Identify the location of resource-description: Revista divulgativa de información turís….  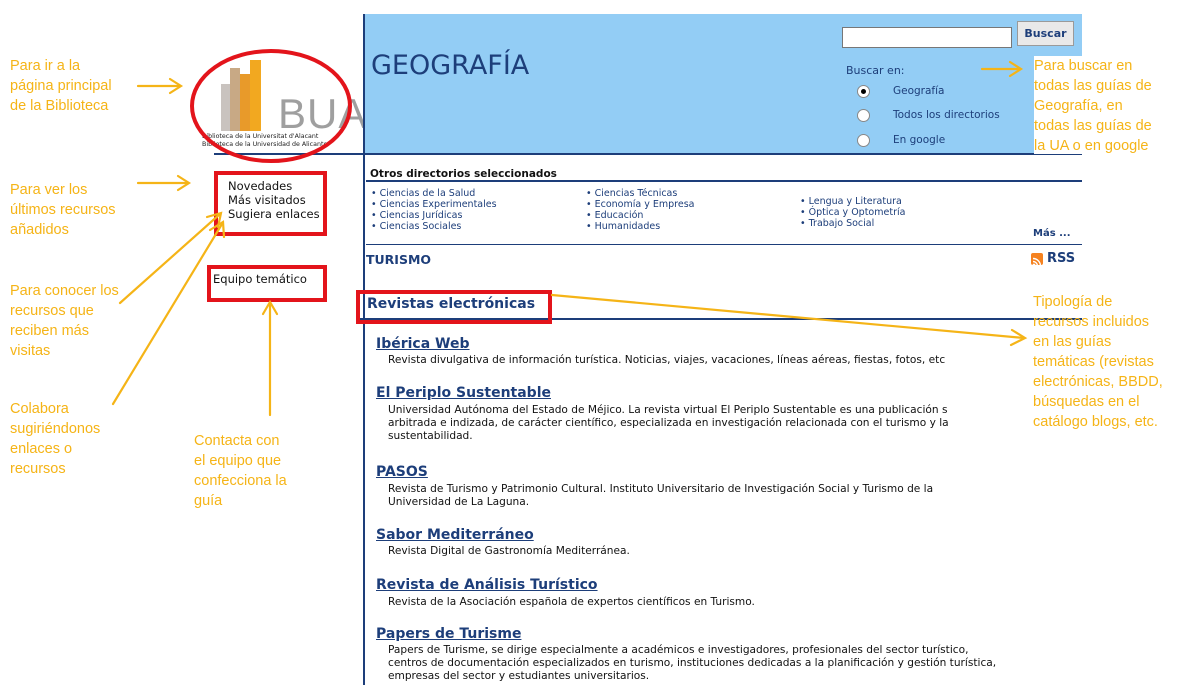
(667, 360).